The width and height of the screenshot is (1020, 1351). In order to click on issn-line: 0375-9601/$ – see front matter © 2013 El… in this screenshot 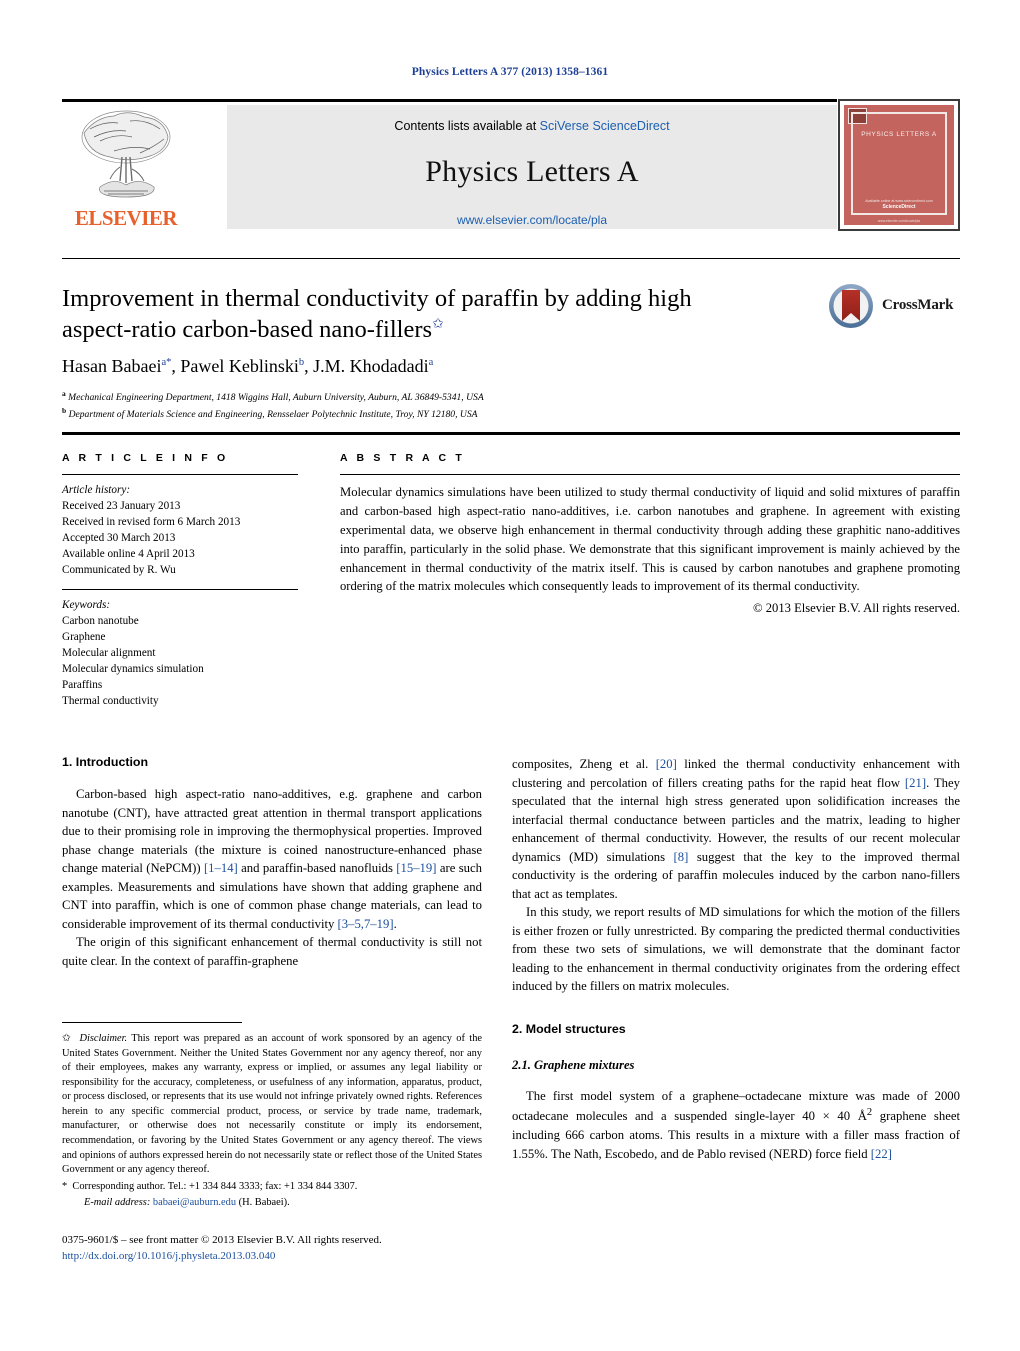, I will do `click(222, 1240)`.